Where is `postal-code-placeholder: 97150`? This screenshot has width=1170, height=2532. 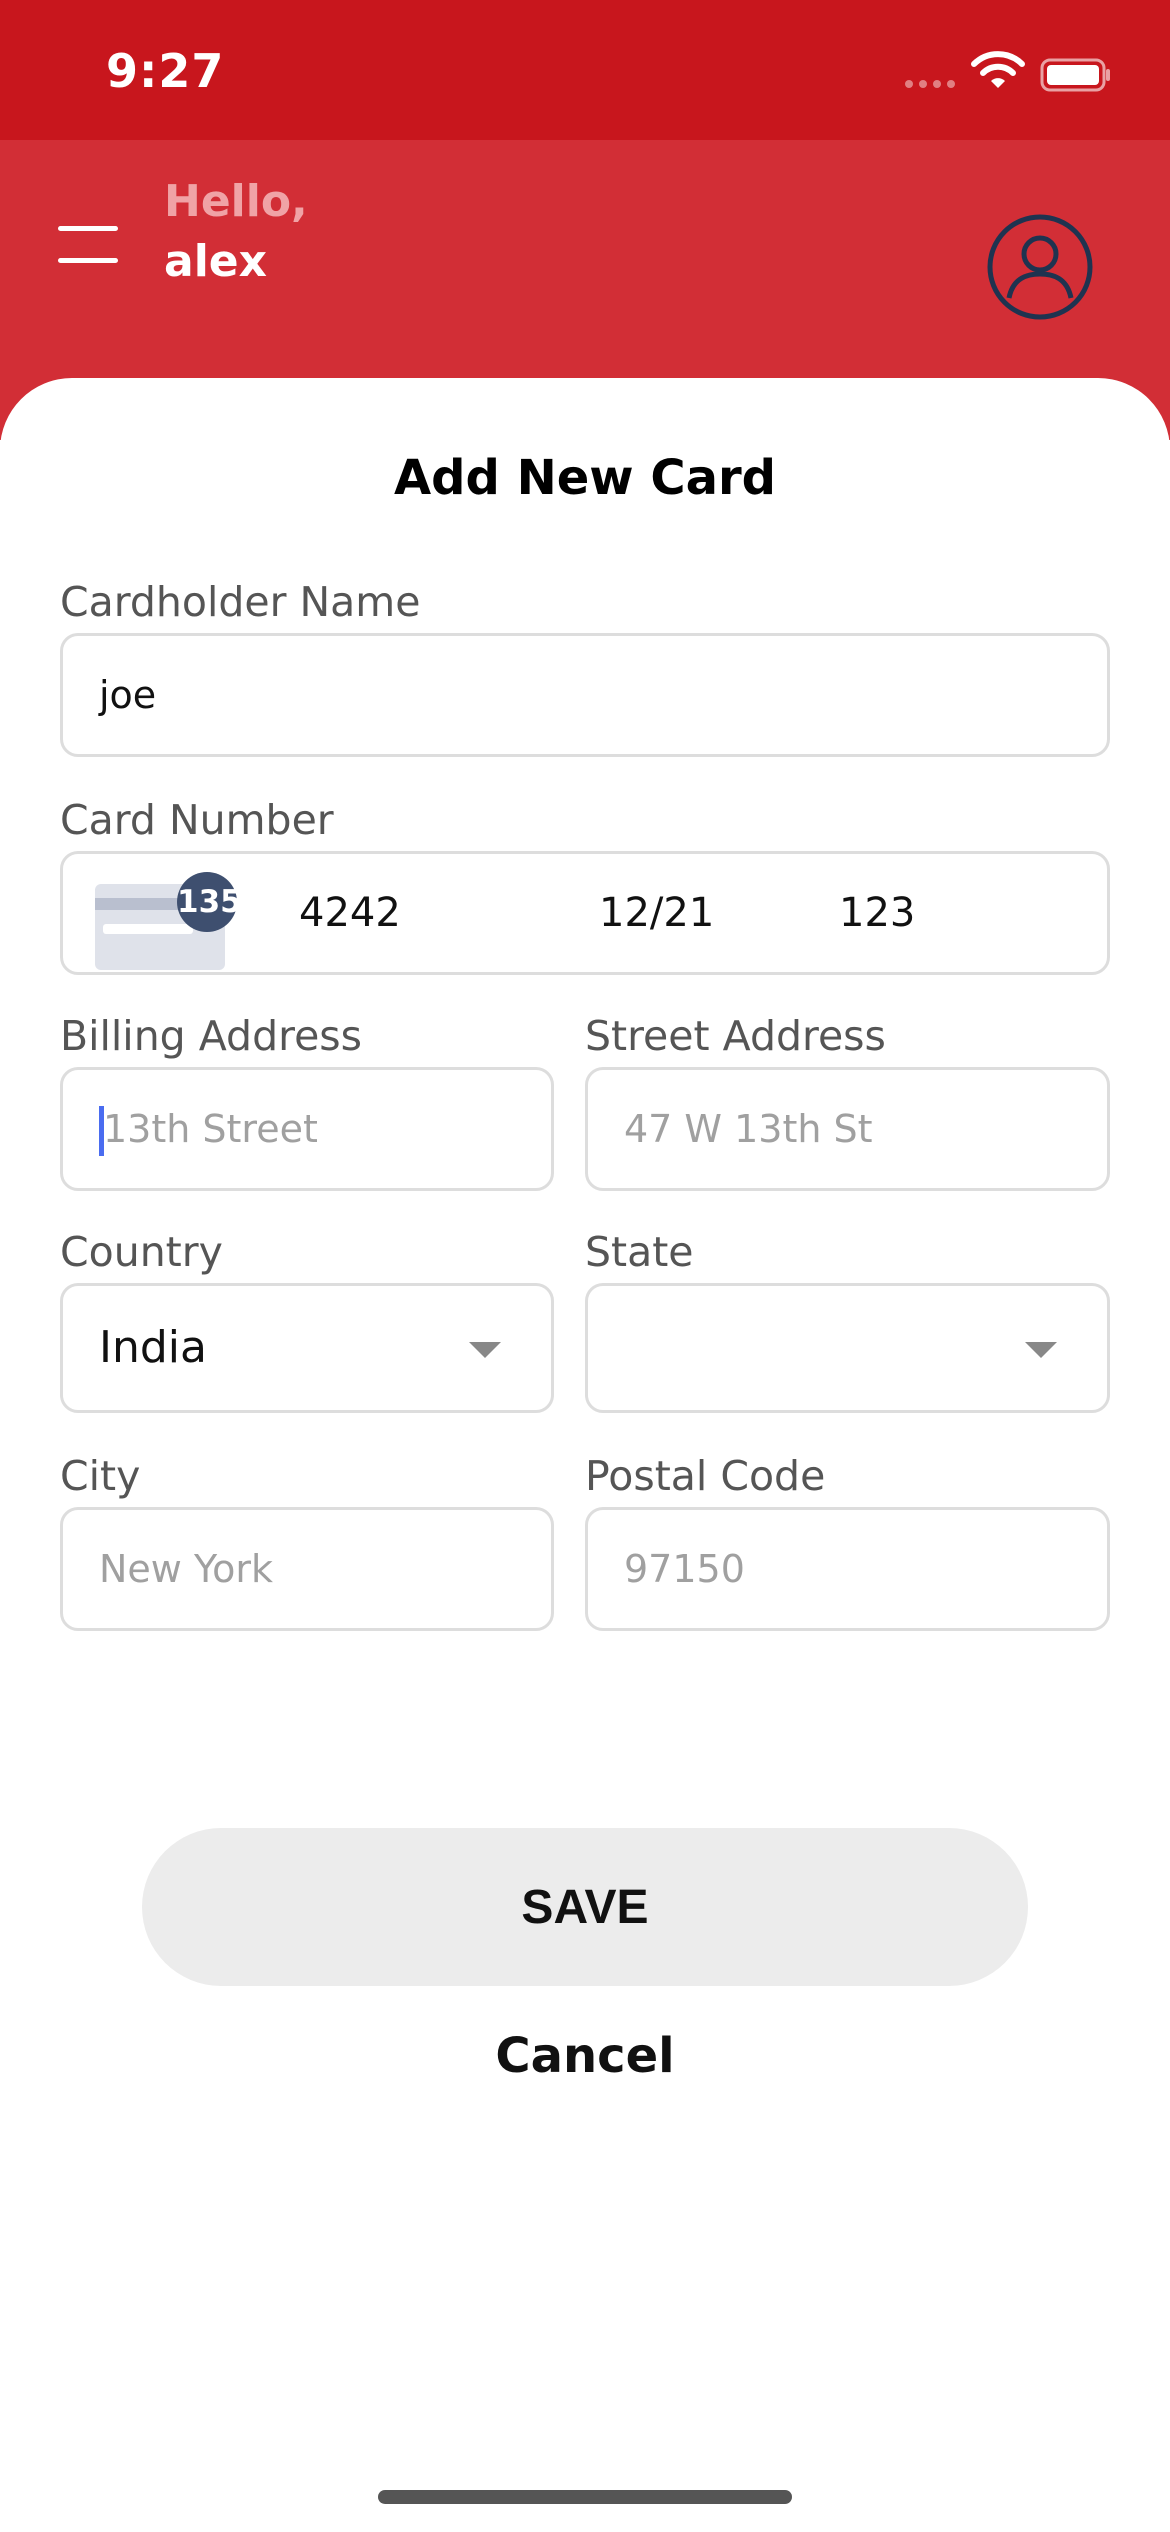
postal-code-placeholder: 97150 is located at coordinates (684, 1569).